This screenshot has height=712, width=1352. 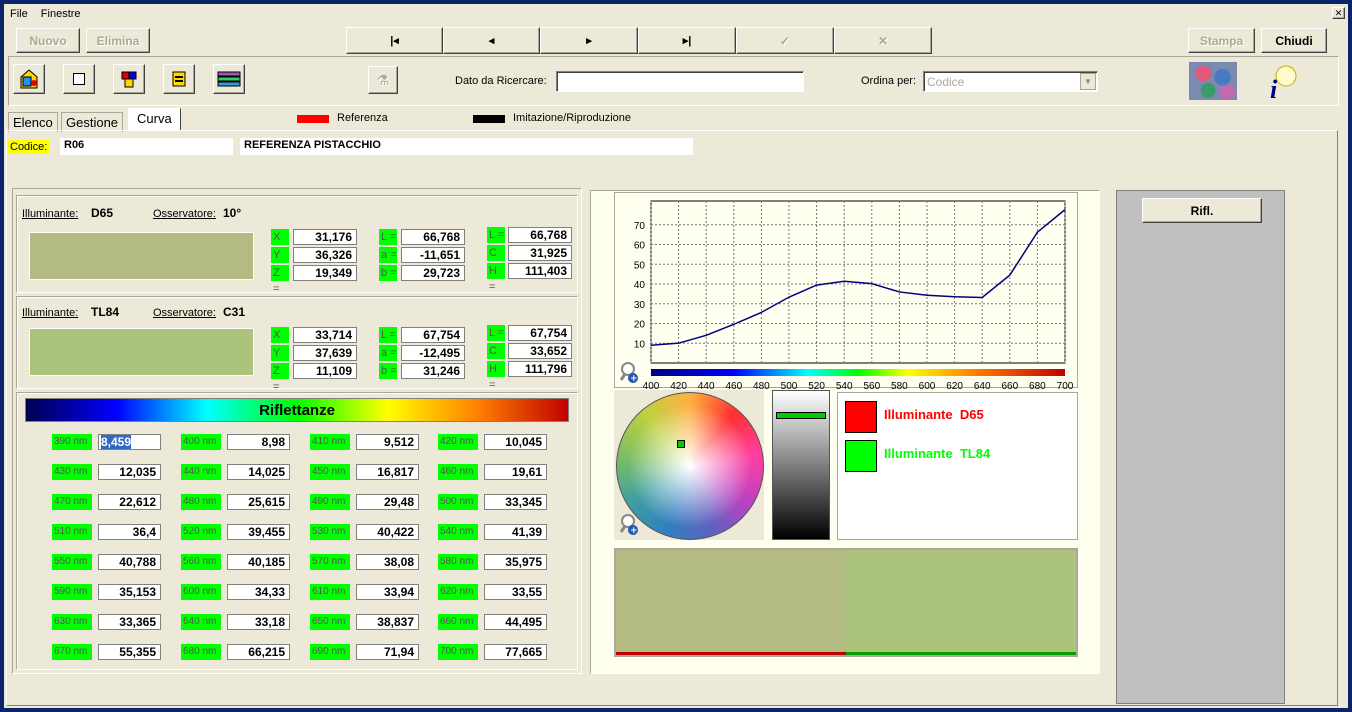 What do you see at coordinates (458, 472) in the screenshot?
I see `wavelength-label: 460 nm` at bounding box center [458, 472].